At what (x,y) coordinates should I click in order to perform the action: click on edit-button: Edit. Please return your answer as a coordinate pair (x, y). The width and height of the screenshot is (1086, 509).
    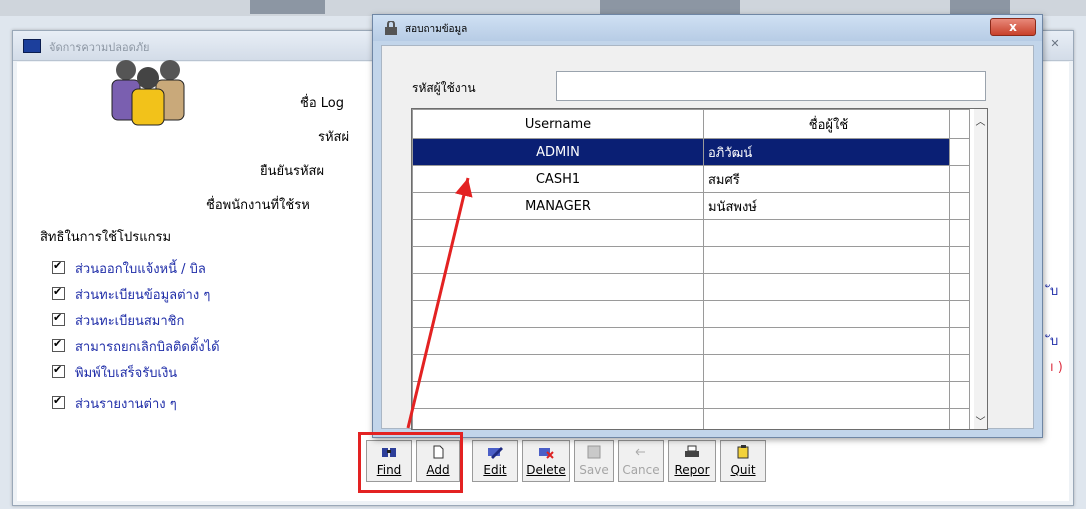
    Looking at the image, I should click on (495, 461).